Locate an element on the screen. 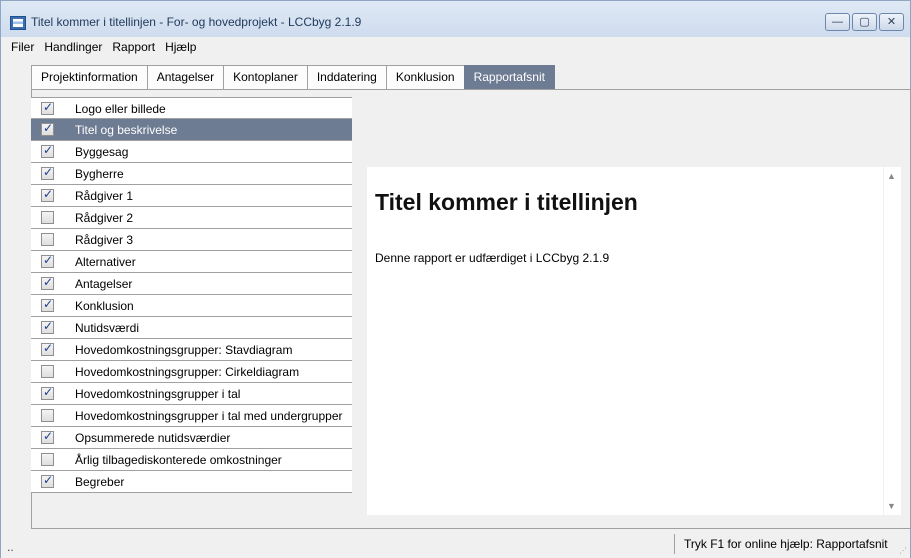  resize-grip-icon: ⋰ is located at coordinates (903, 550).